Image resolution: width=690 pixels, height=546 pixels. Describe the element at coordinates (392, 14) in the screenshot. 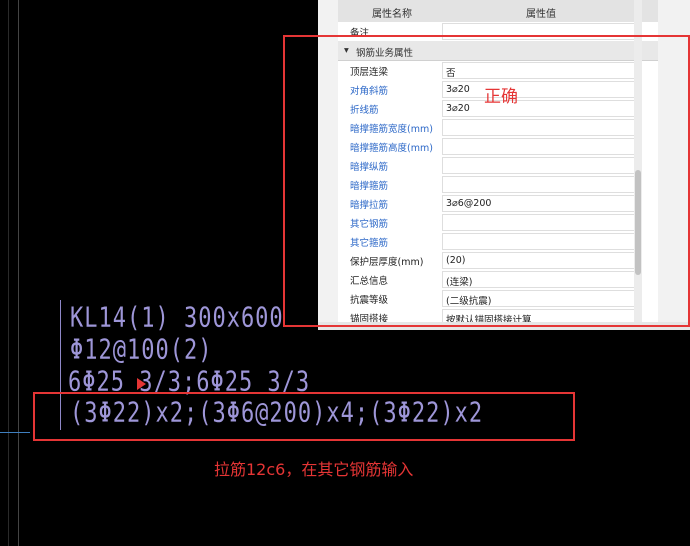

I see `header-name-column: 属性名称` at that location.